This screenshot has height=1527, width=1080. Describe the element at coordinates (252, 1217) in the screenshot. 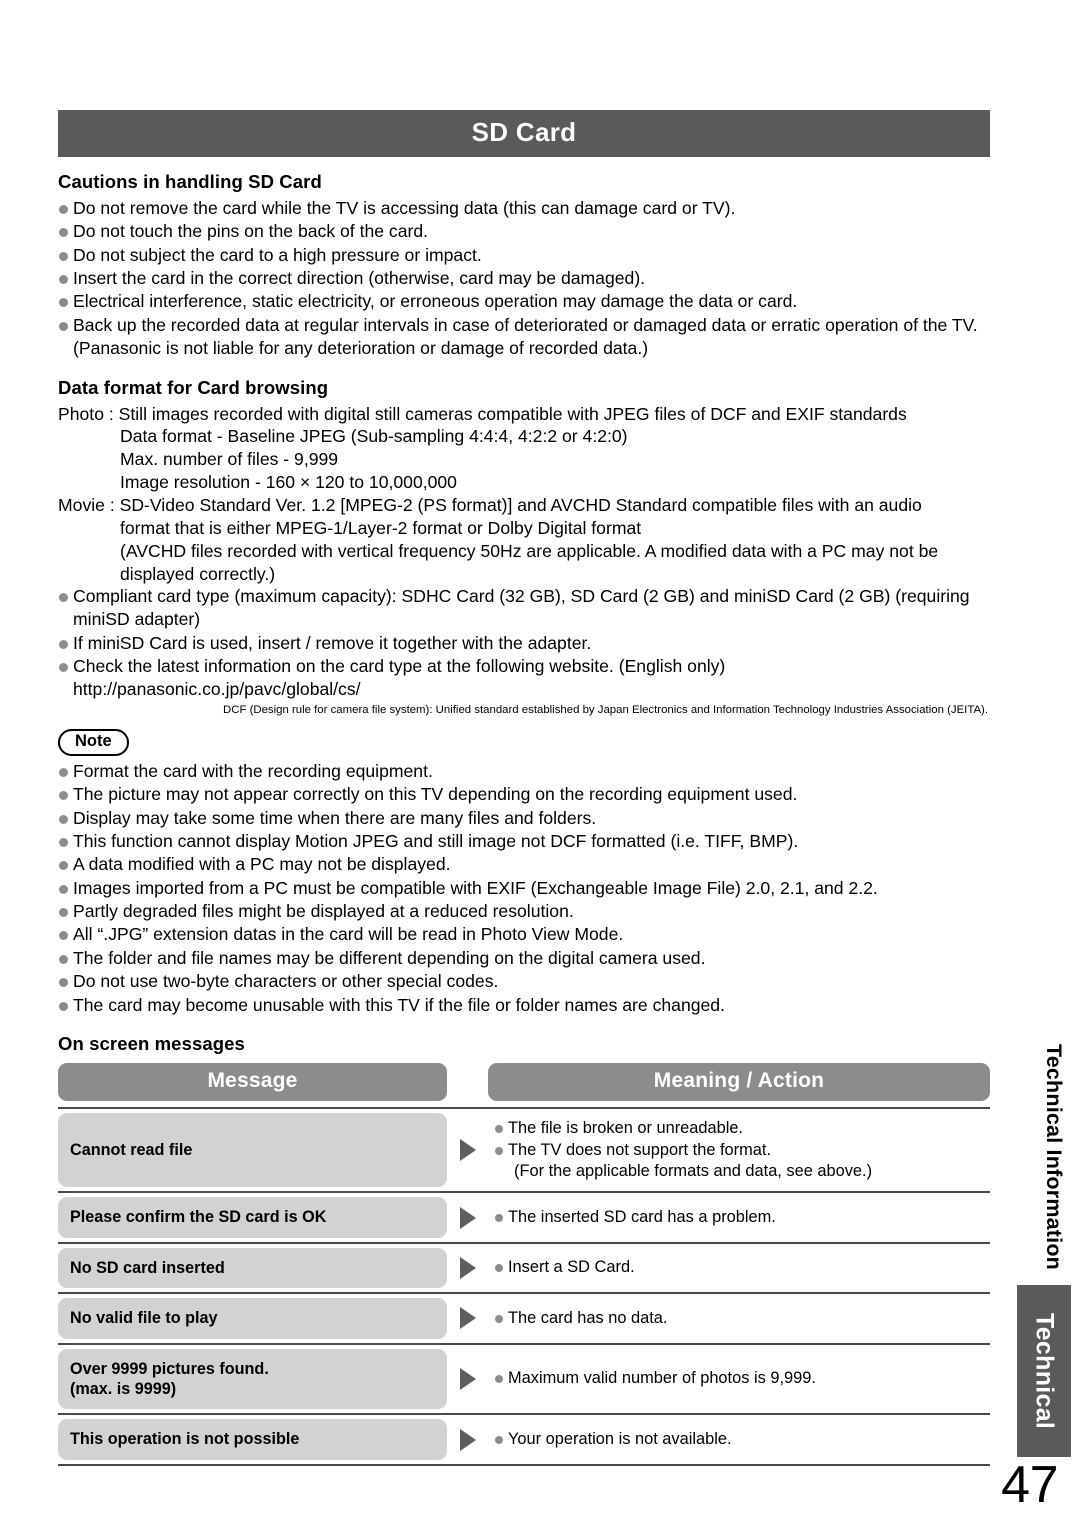

I see `row-message: Please confirm the SD card is OK` at that location.